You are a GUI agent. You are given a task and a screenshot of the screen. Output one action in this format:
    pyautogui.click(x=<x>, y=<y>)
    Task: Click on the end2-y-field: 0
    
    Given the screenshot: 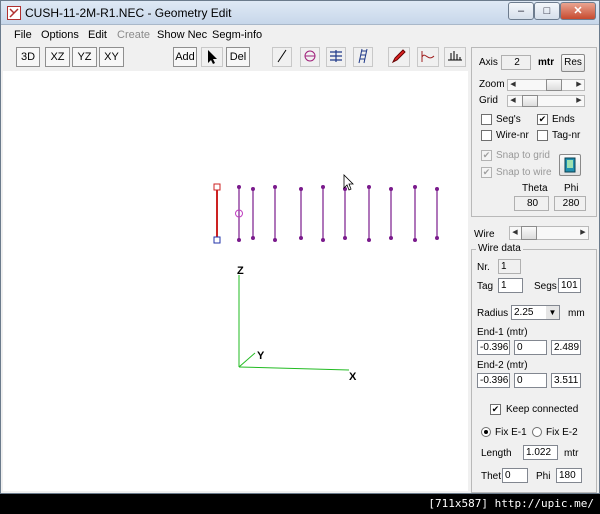 What is the action you would take?
    pyautogui.click(x=530, y=380)
    